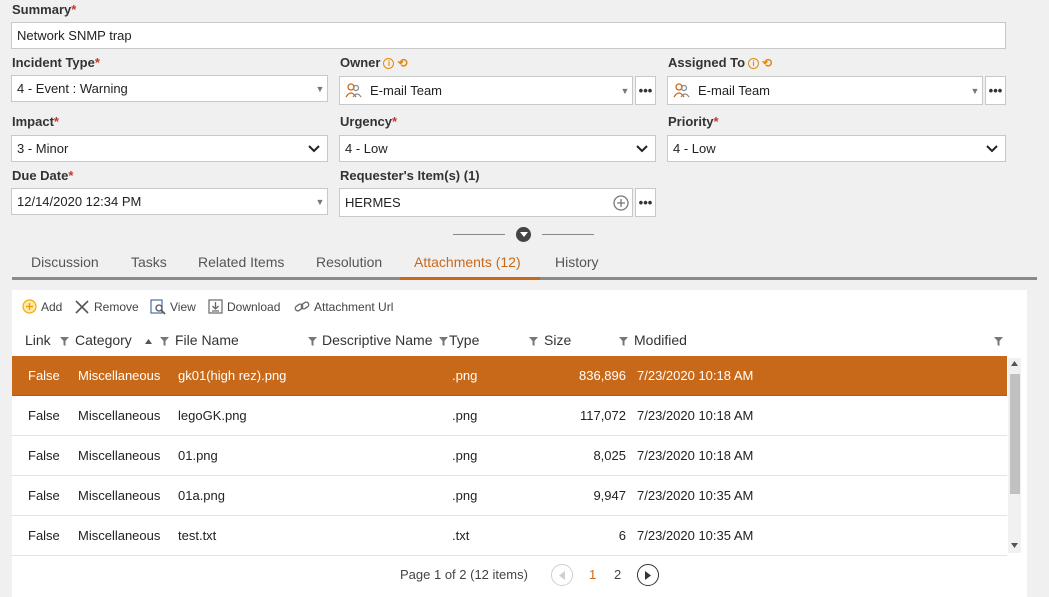  What do you see at coordinates (35, 121) in the screenshot?
I see `impact-label: Impact*` at bounding box center [35, 121].